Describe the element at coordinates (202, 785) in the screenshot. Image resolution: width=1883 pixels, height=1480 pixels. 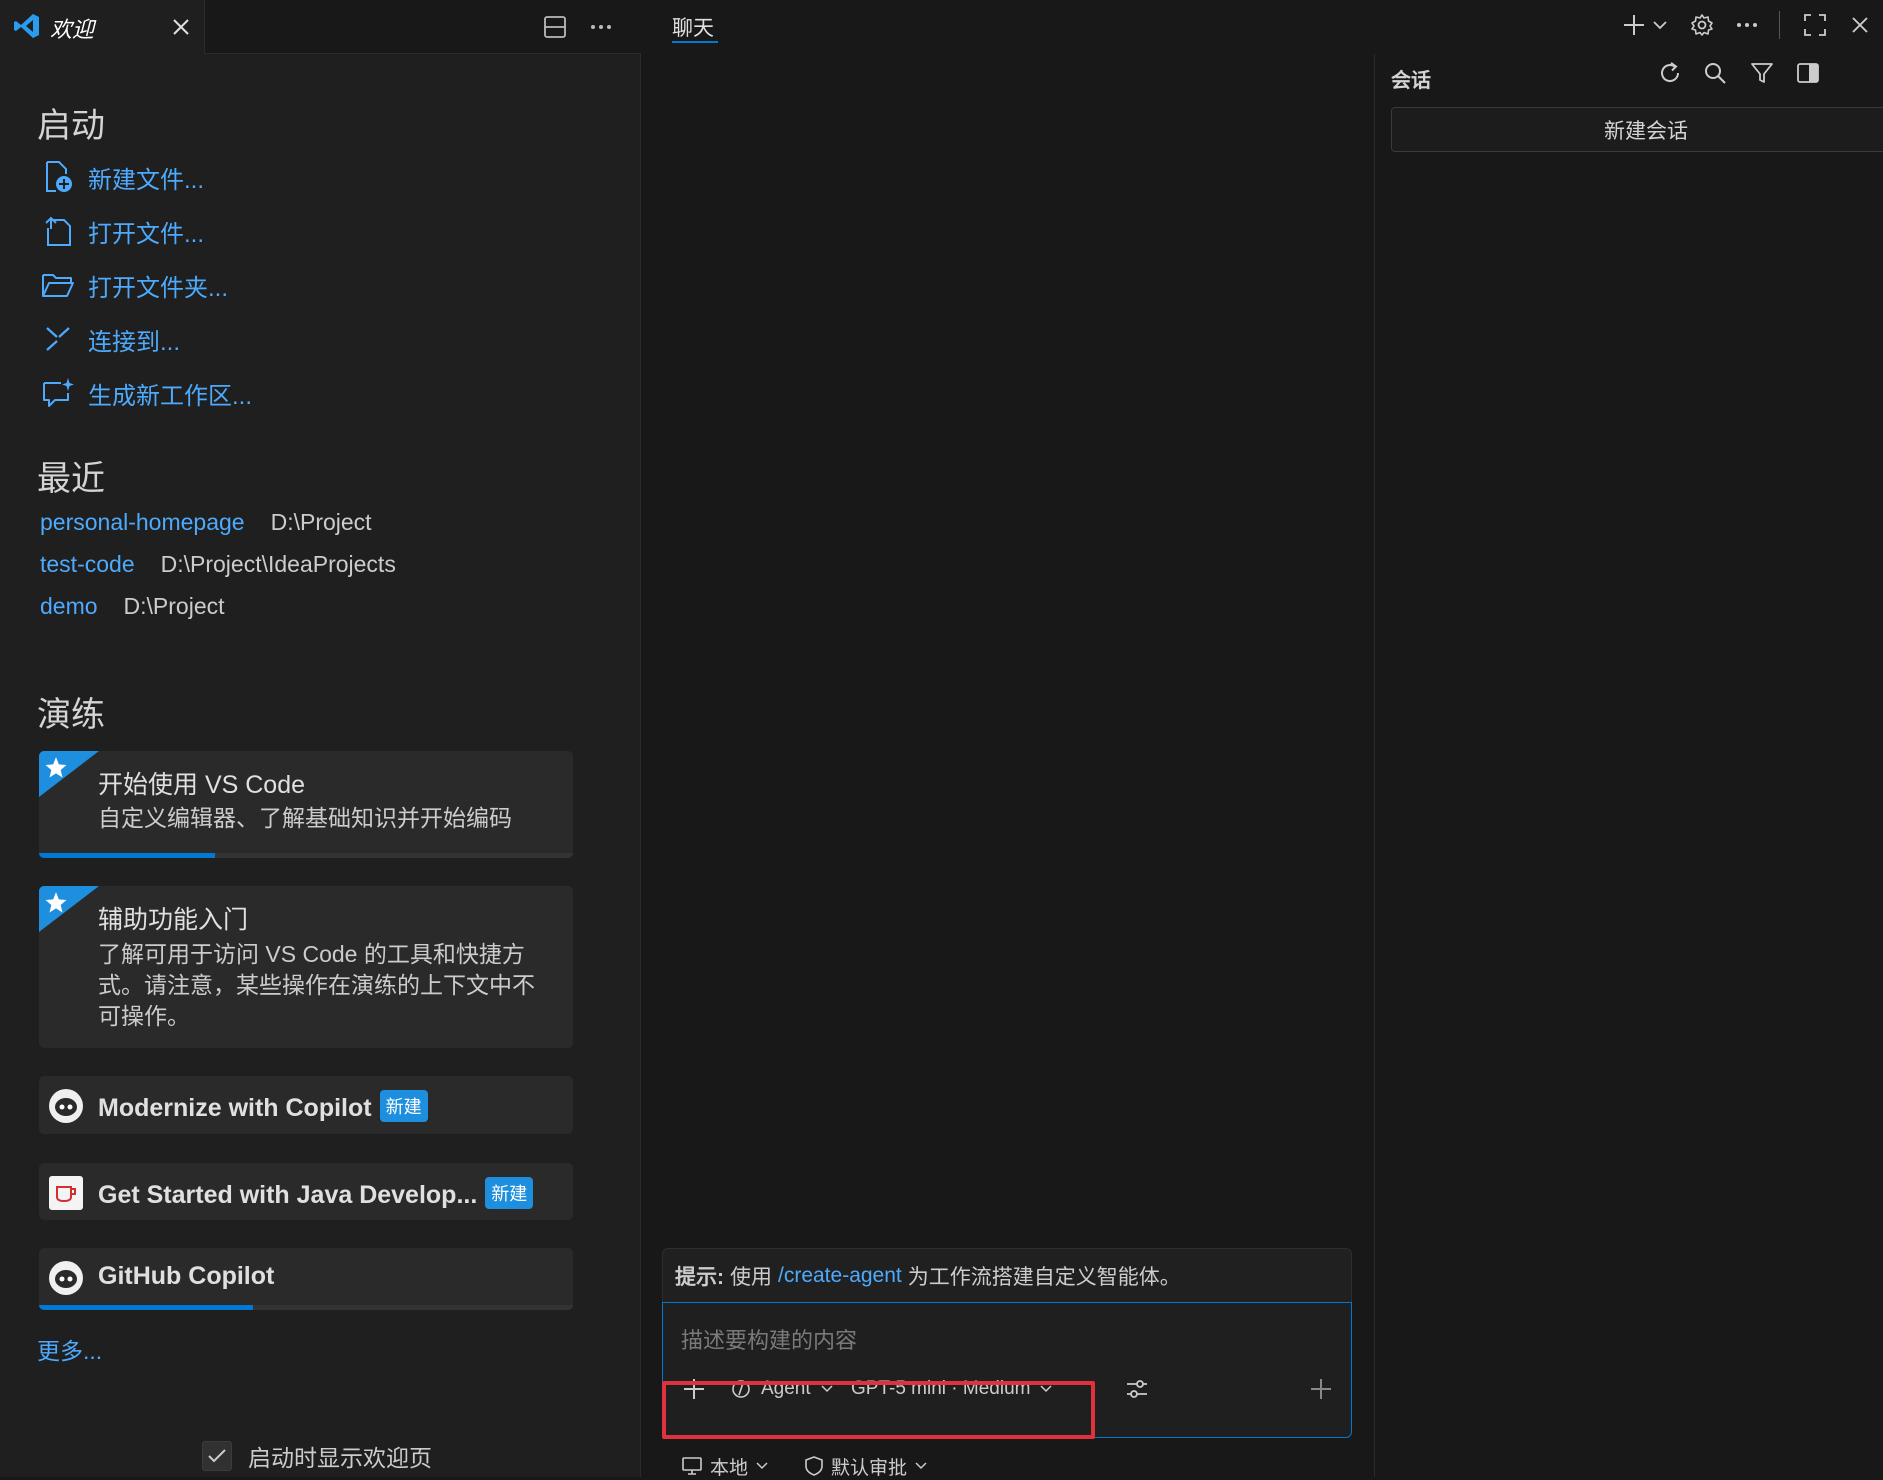
I see `card-title: 开始使用 VS Code` at that location.